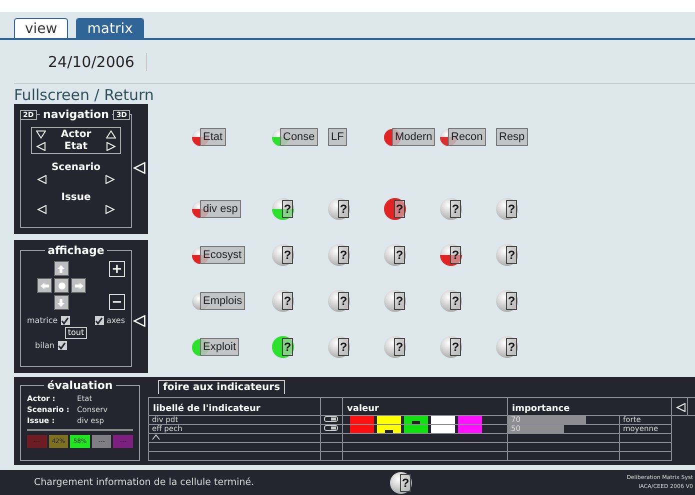 The height and width of the screenshot is (495, 695). Describe the element at coordinates (76, 167) in the screenshot. I see `axis-label: Scenario` at that location.